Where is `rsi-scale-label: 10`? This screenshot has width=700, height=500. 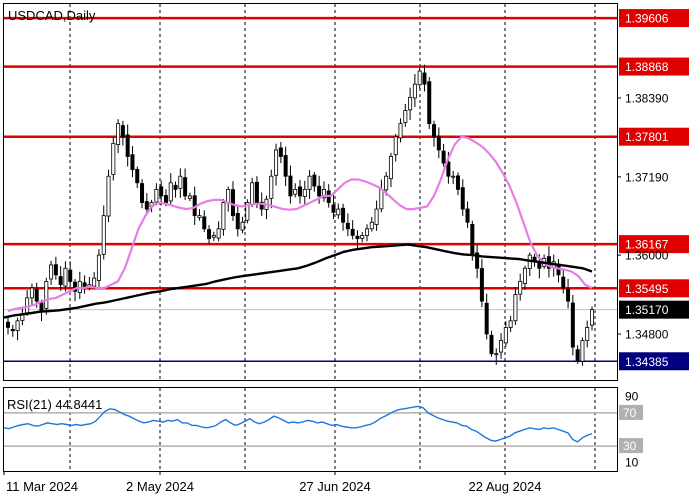 rsi-scale-label: 10 is located at coordinates (632, 463).